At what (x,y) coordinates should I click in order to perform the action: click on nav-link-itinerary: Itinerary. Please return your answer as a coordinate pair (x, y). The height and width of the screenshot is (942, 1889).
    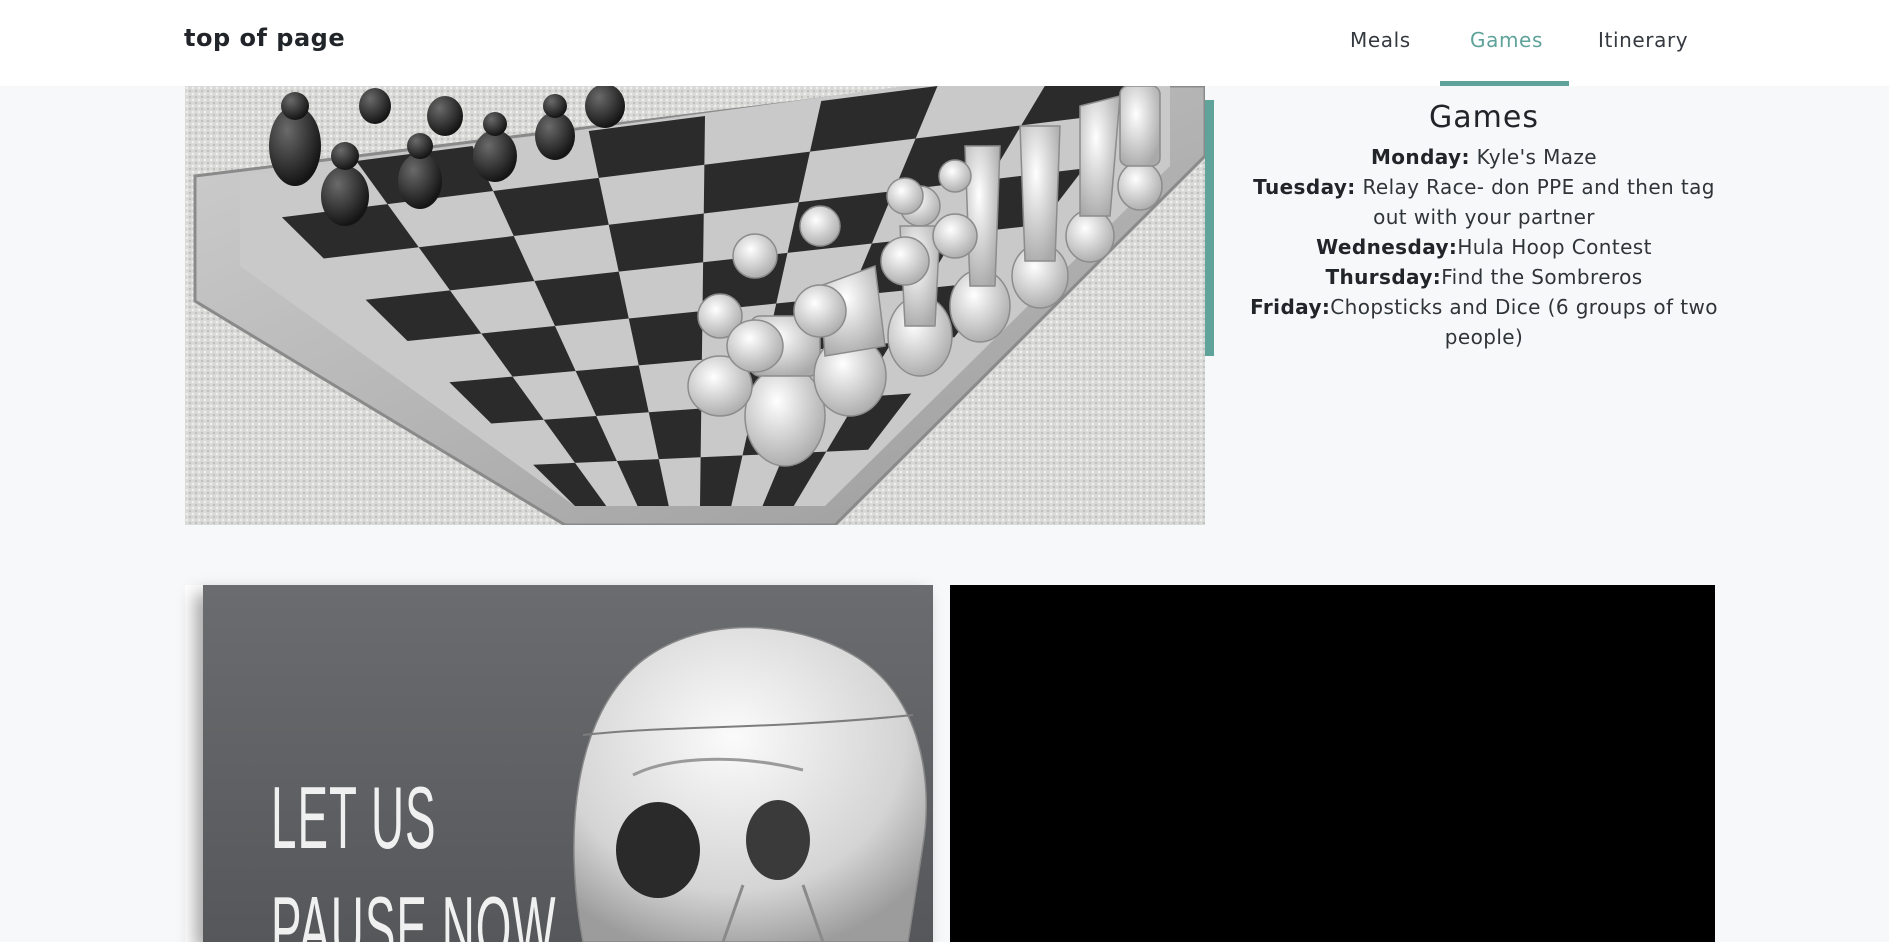
    Looking at the image, I should click on (1643, 40).